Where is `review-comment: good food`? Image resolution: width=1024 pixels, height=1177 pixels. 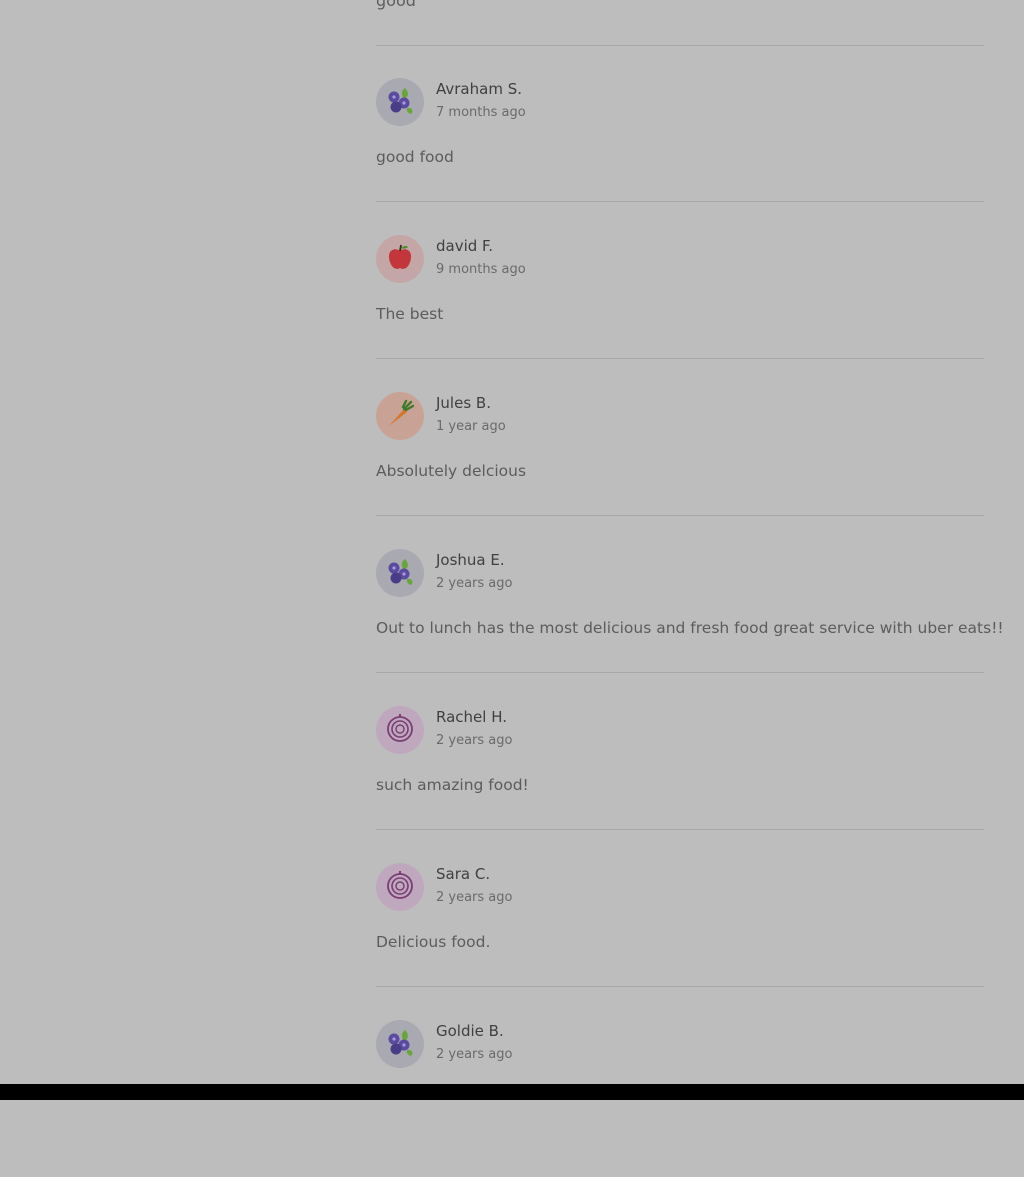 review-comment: good food is located at coordinates (415, 157).